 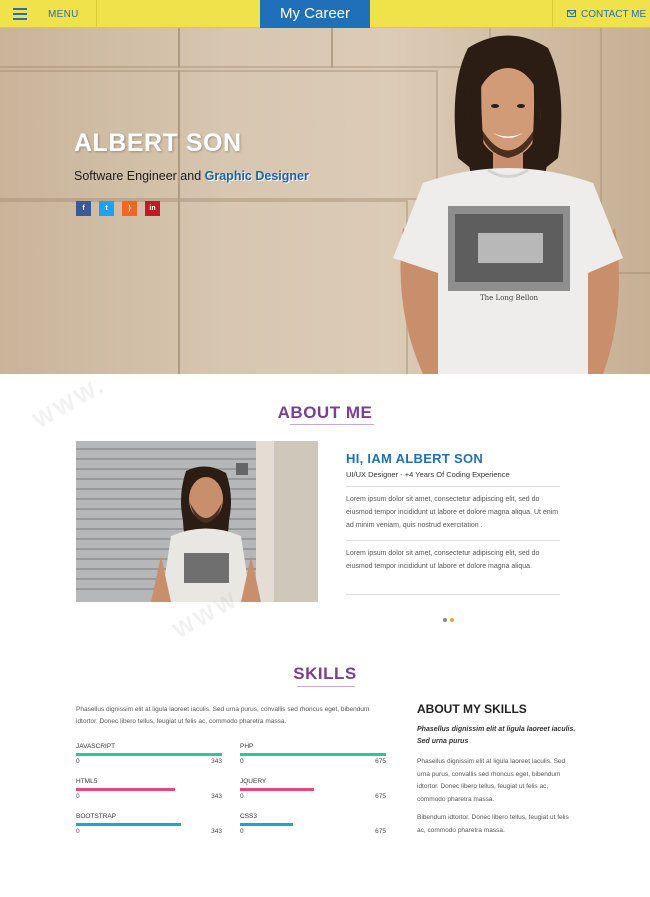 What do you see at coordinates (248, 816) in the screenshot?
I see `skill-name: CSS3` at bounding box center [248, 816].